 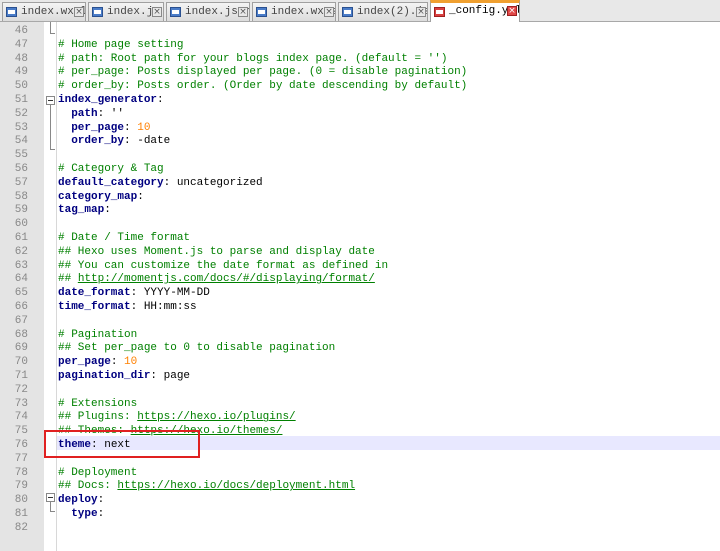 What do you see at coordinates (21, 265) in the screenshot?
I see `line-number: 63` at bounding box center [21, 265].